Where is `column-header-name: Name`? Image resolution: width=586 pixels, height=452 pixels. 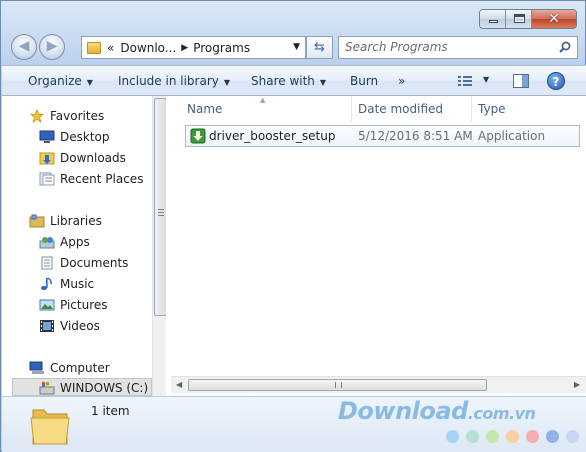
column-header-name: Name is located at coordinates (266, 109).